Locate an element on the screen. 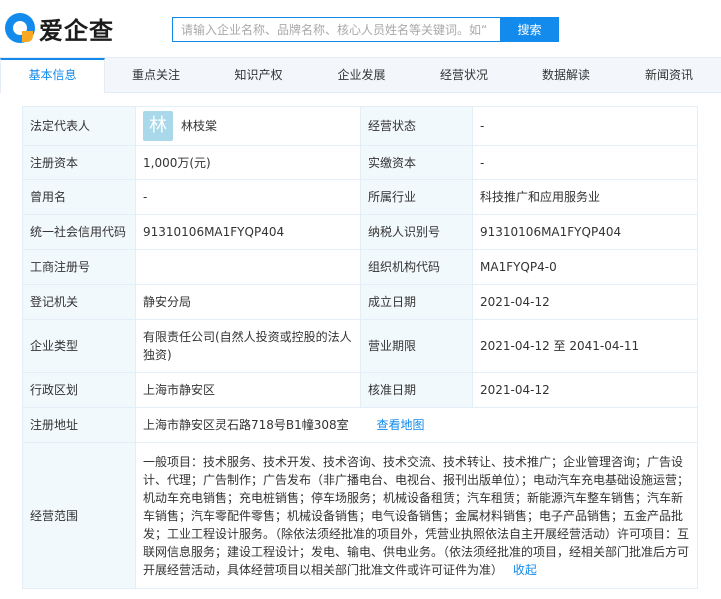  term-value: 2021-04-12 至 2041-04-11 is located at coordinates (585, 346).